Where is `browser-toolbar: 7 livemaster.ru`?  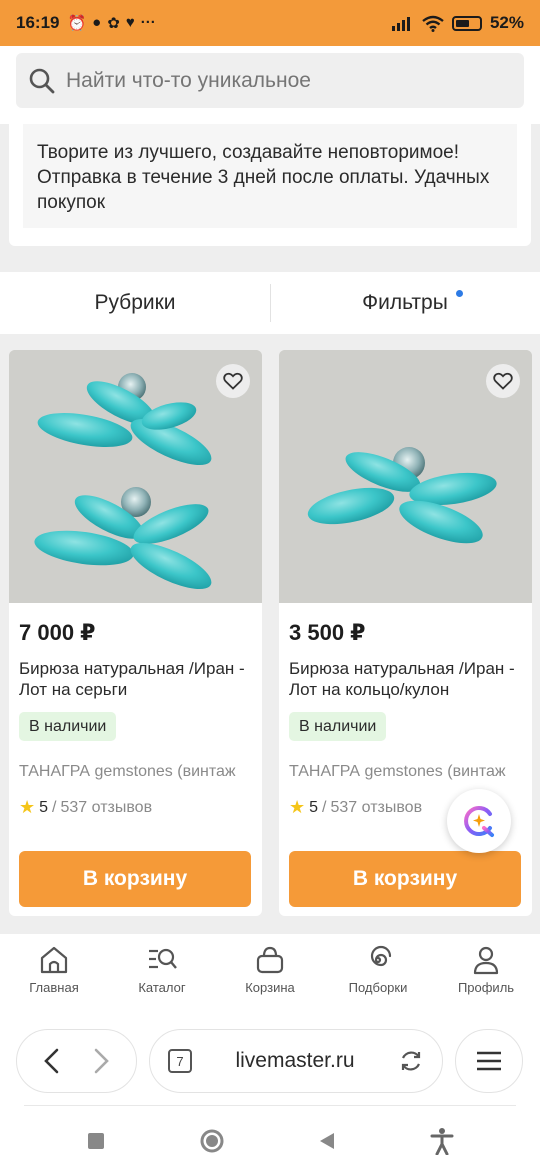
browser-toolbar: 7 livemaster.ru is located at coordinates (270, 1062).